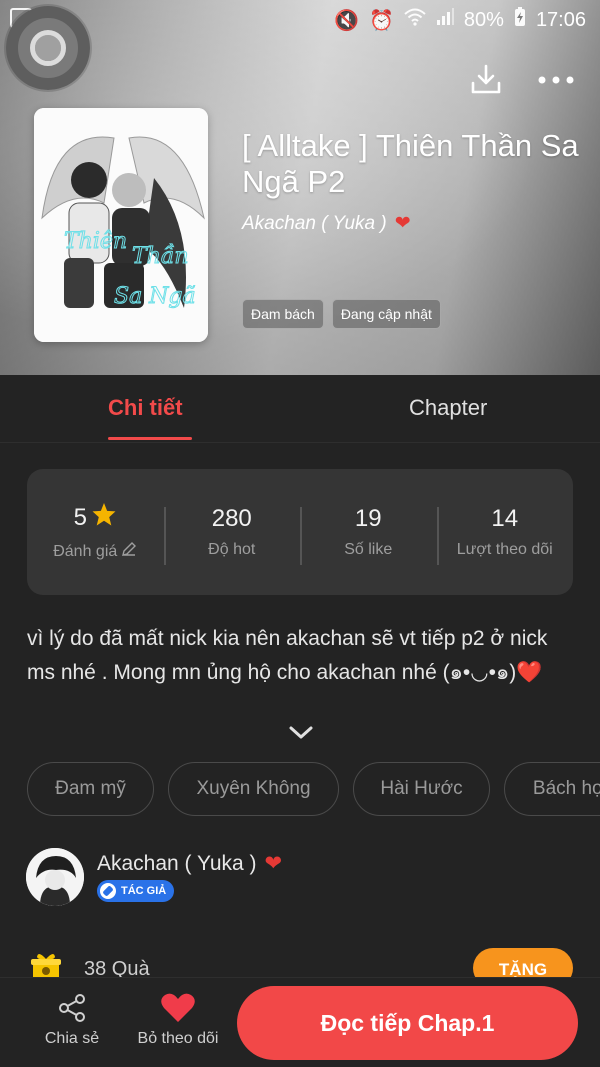  What do you see at coordinates (144, 891) in the screenshot?
I see `author-badge-label: TÁC GIẢ` at bounding box center [144, 891].